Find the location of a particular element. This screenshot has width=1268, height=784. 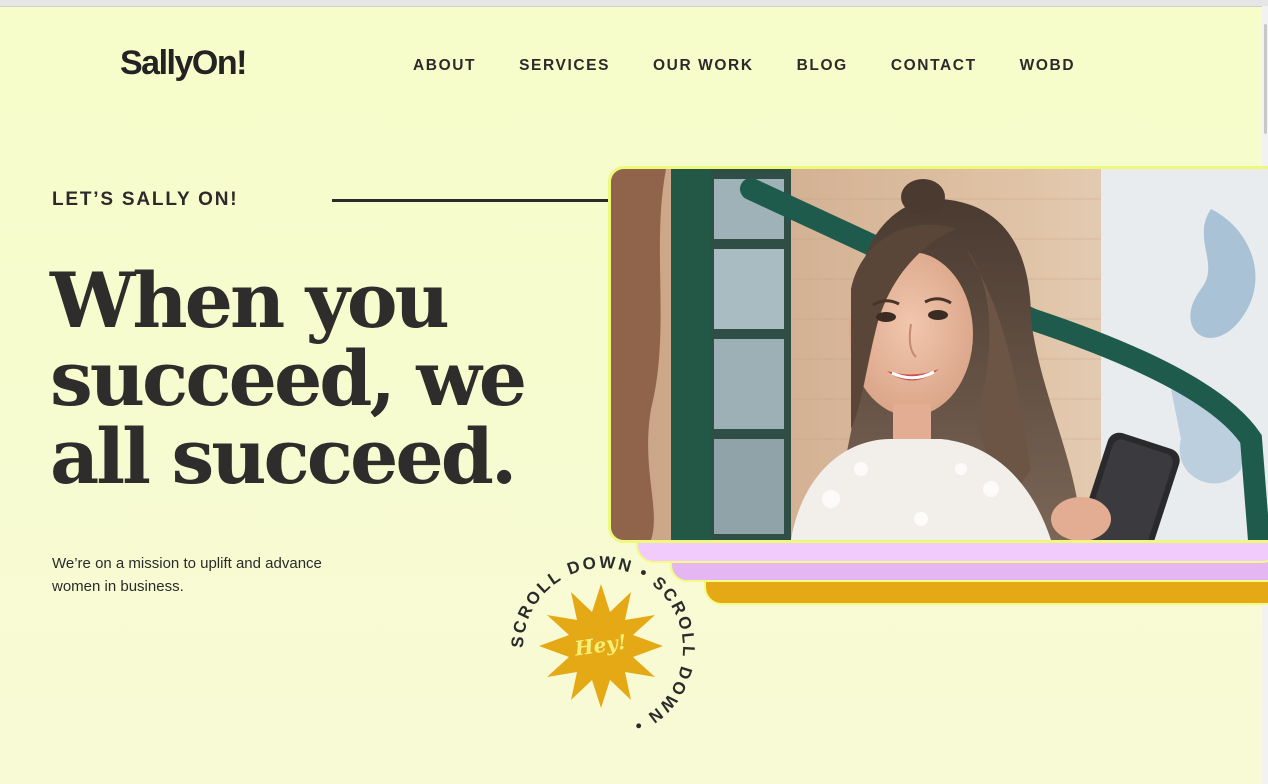

site-logo: SallyOn! is located at coordinates (183, 63).